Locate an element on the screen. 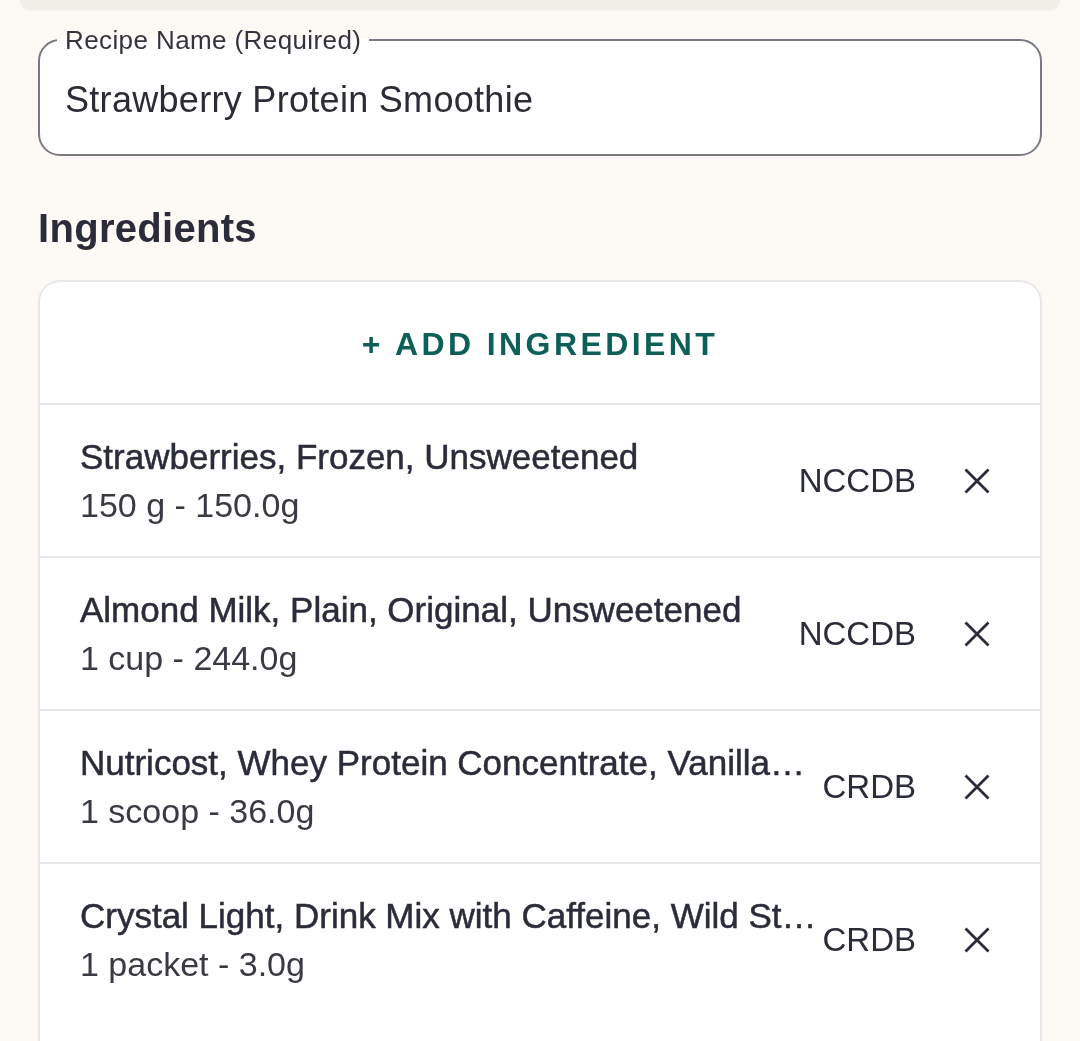 The width and height of the screenshot is (1080, 1041). section-heading: Ingredients is located at coordinates (148, 228).